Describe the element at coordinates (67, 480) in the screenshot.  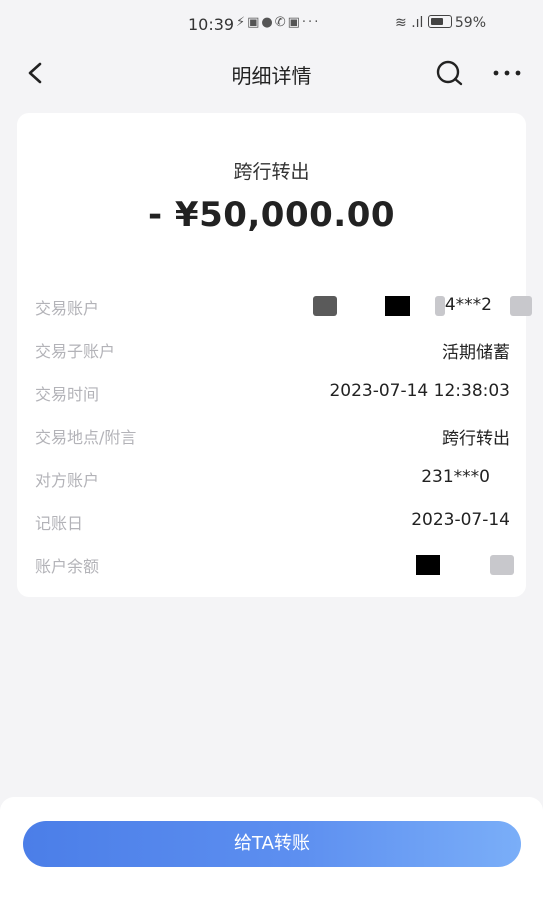
I see `row-label: 对方账户` at that location.